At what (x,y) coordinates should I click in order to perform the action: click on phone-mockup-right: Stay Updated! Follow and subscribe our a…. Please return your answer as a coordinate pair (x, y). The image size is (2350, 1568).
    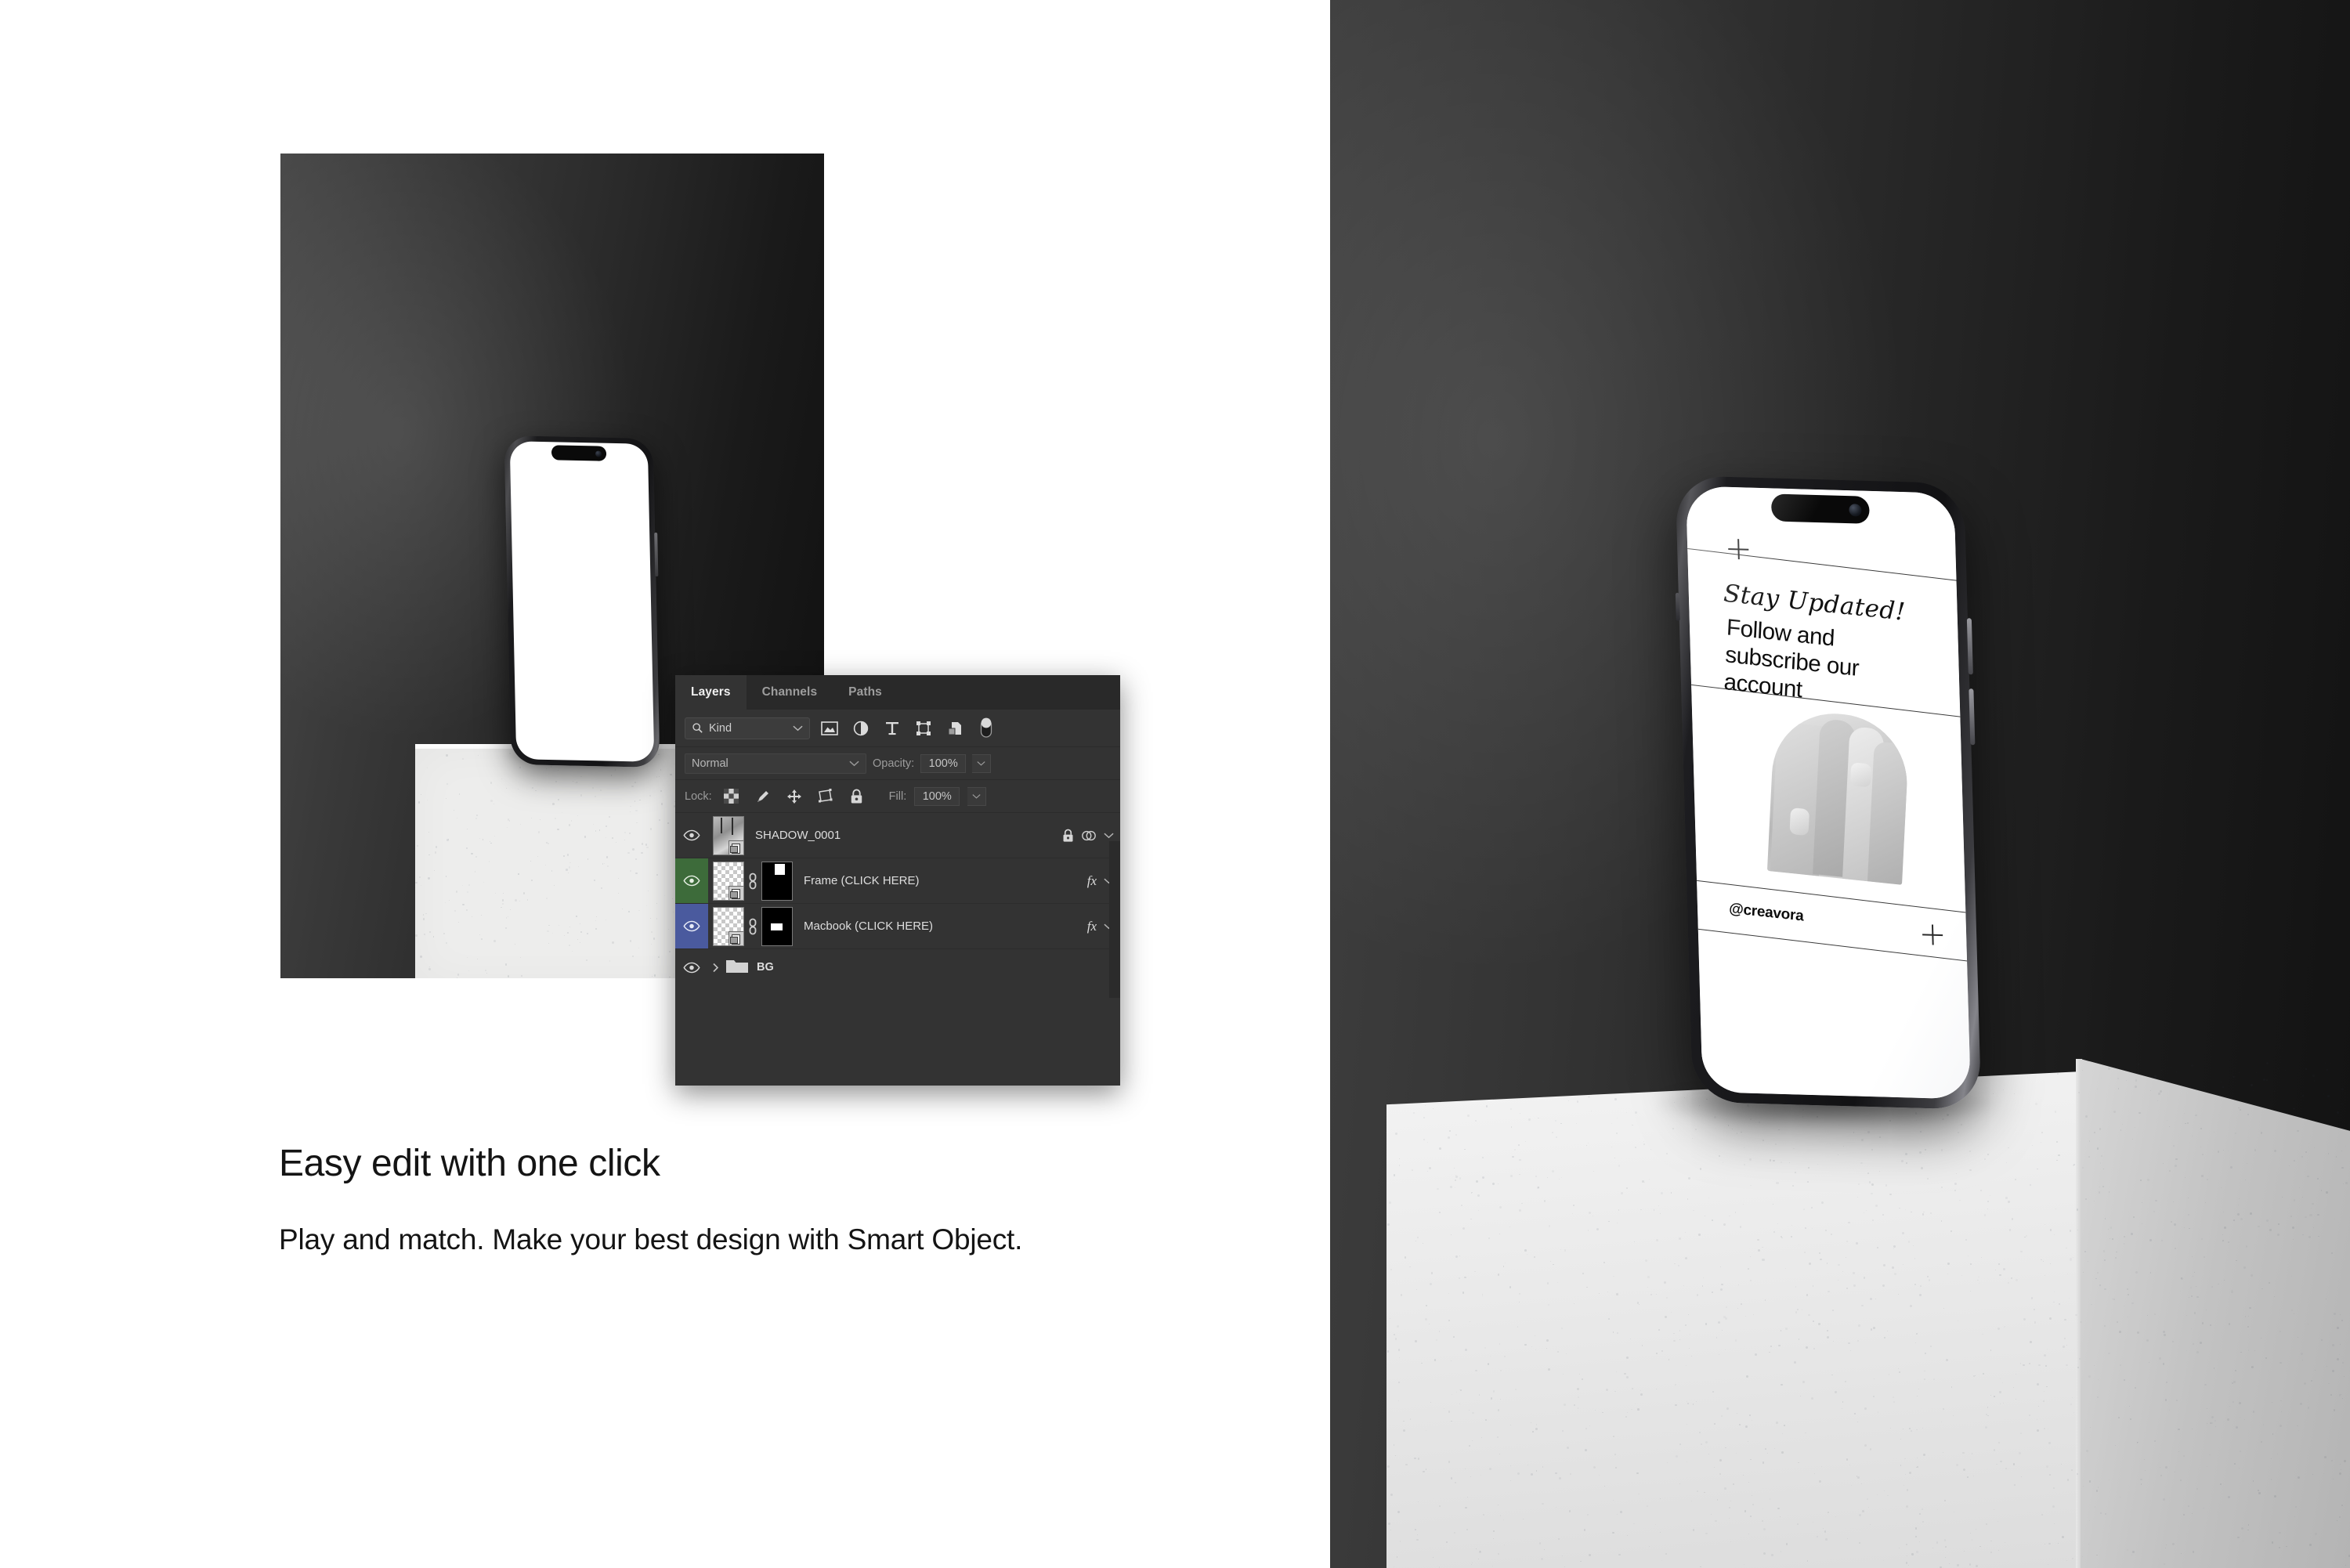
    Looking at the image, I should click on (1829, 792).